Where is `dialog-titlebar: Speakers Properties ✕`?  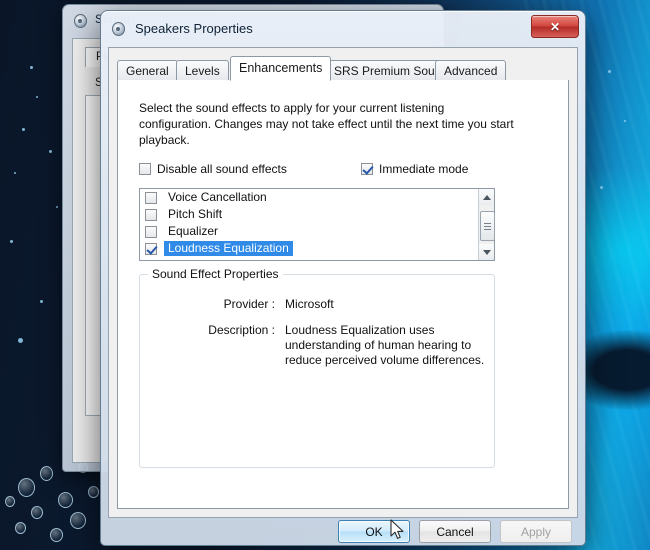 dialog-titlebar: Speakers Properties ✕ is located at coordinates (343, 28).